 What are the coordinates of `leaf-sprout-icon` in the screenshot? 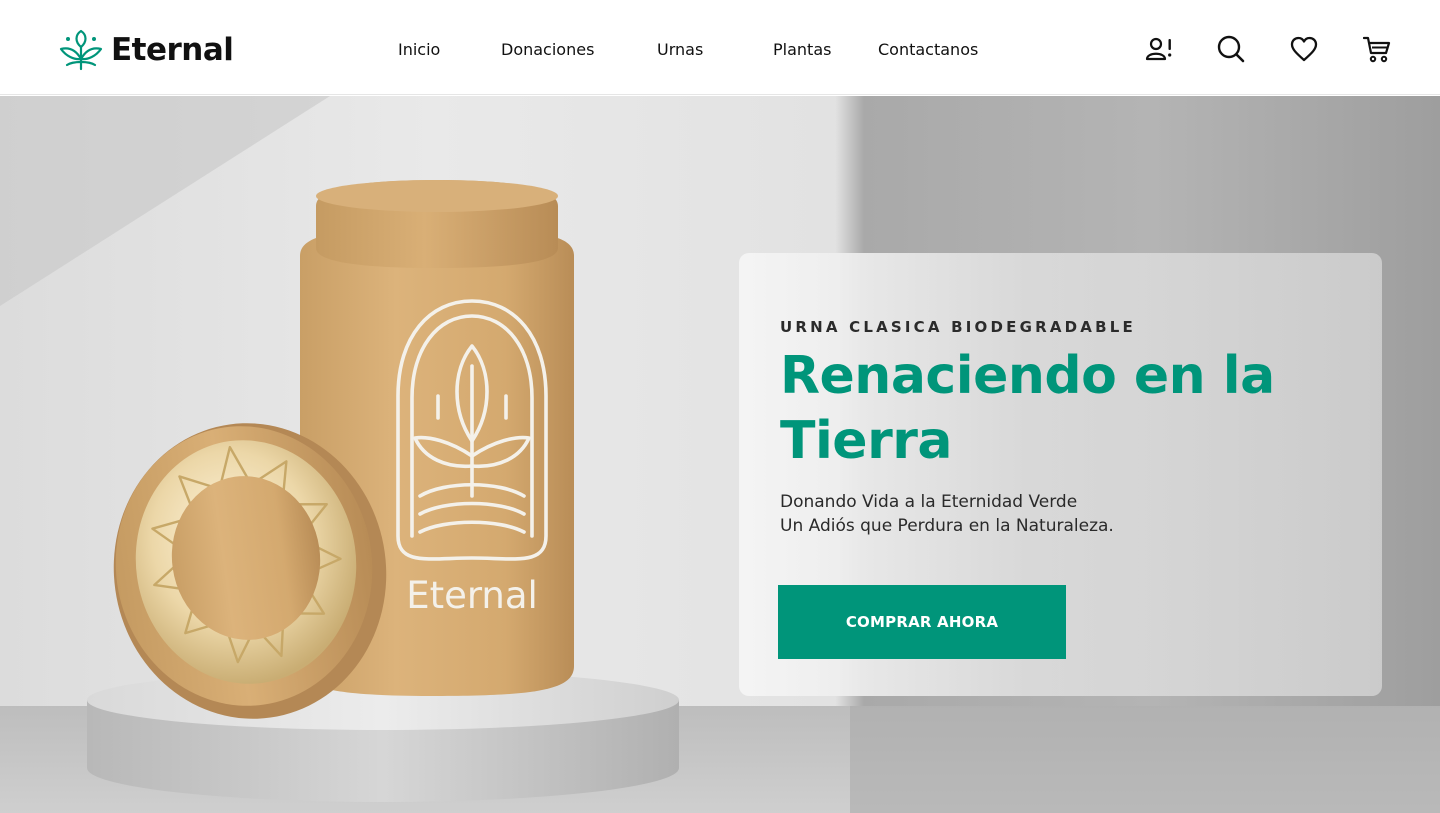 It's located at (81, 50).